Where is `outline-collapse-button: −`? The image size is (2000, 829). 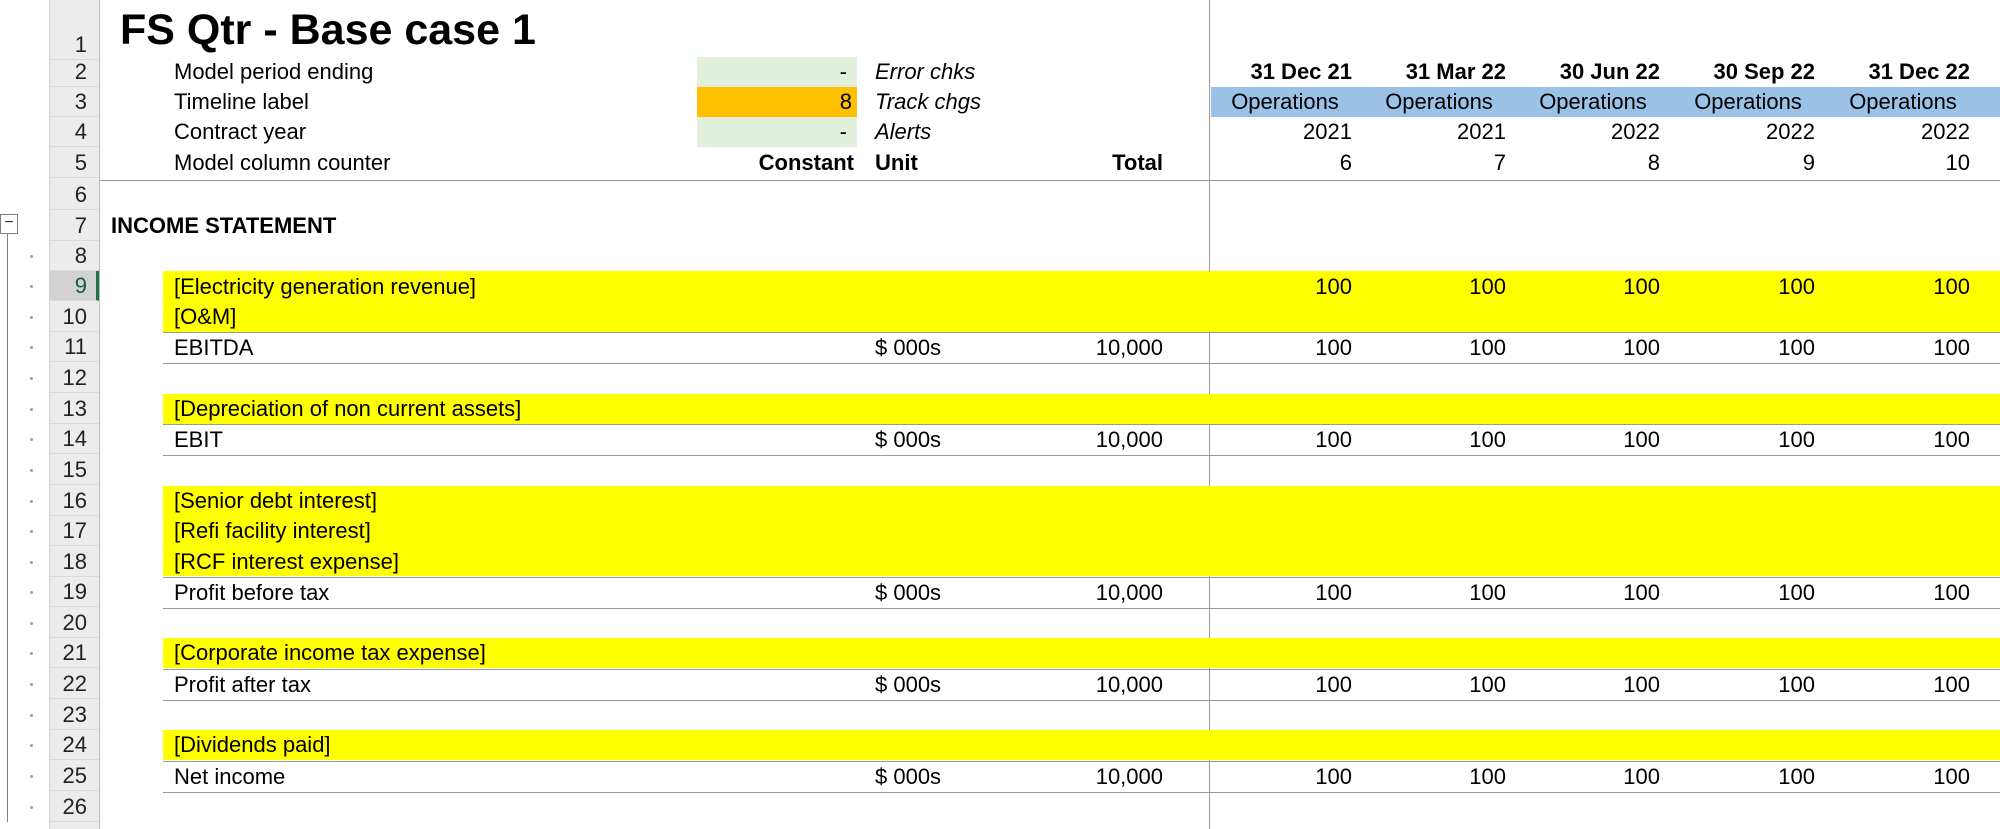
outline-collapse-button: − is located at coordinates (9, 224).